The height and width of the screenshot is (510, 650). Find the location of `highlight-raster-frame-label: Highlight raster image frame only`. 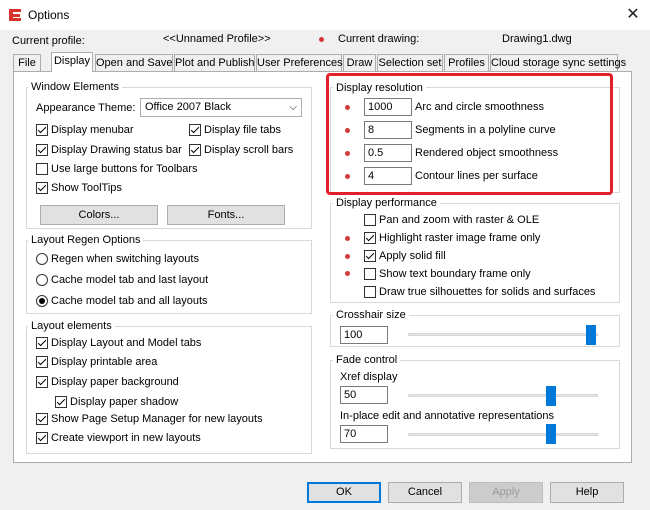

highlight-raster-frame-label: Highlight raster image frame only is located at coordinates (460, 238).